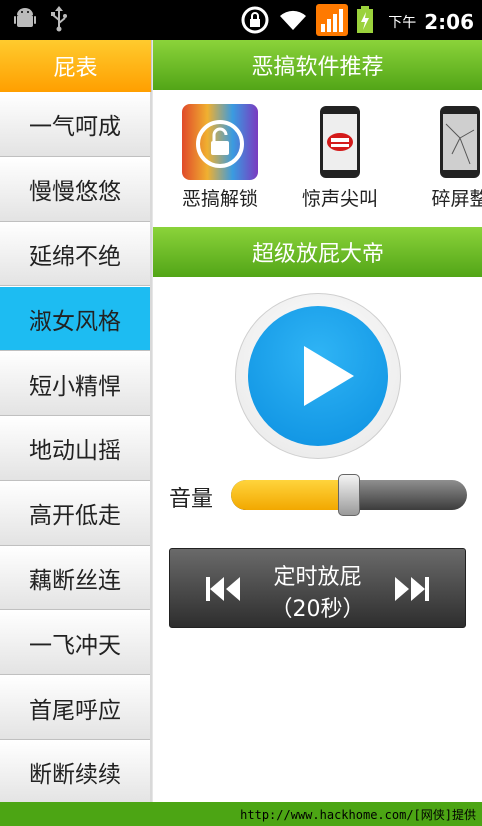 The image size is (482, 826). Describe the element at coordinates (452, 142) in the screenshot. I see `cracked-screen-phone-icon` at that location.